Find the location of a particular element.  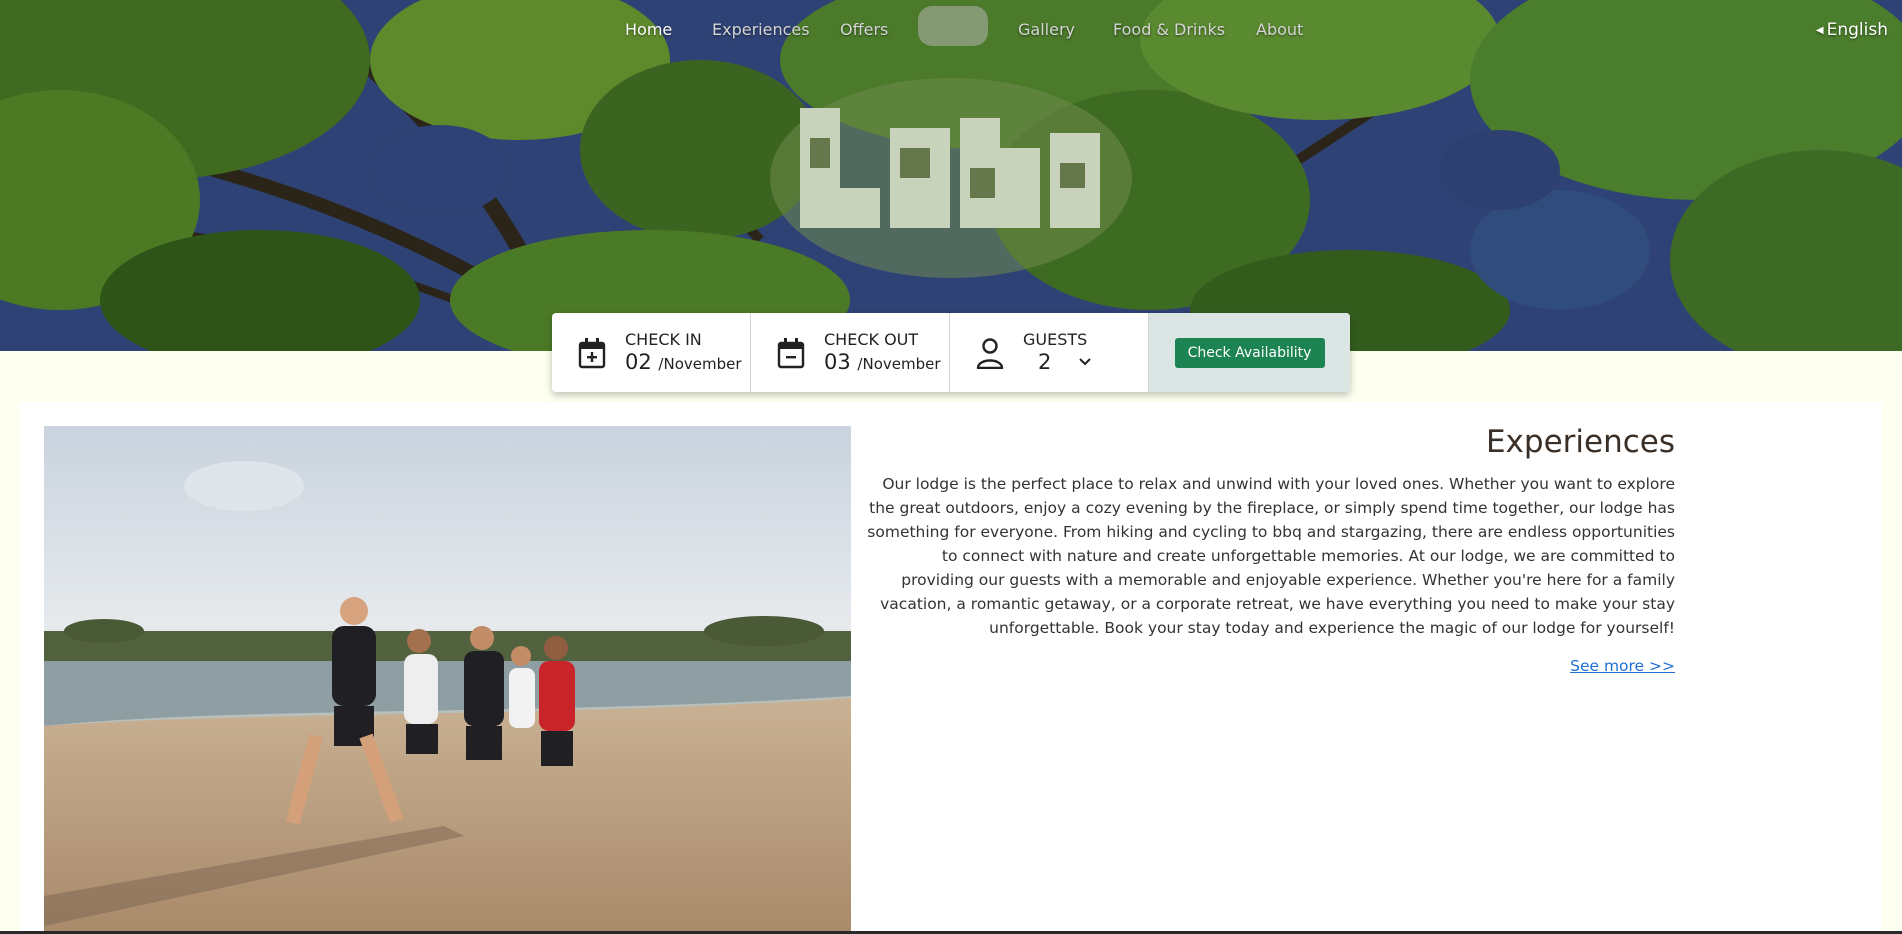

check-availability-button: Check Availability is located at coordinates (1249, 352).